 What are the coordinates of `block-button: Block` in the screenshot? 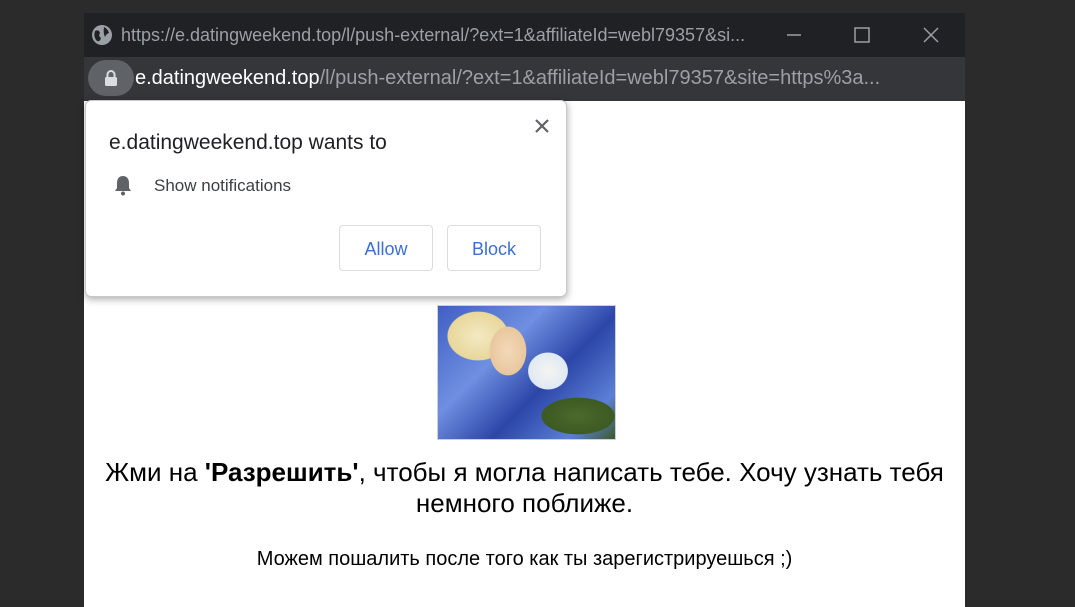 It's located at (494, 248).